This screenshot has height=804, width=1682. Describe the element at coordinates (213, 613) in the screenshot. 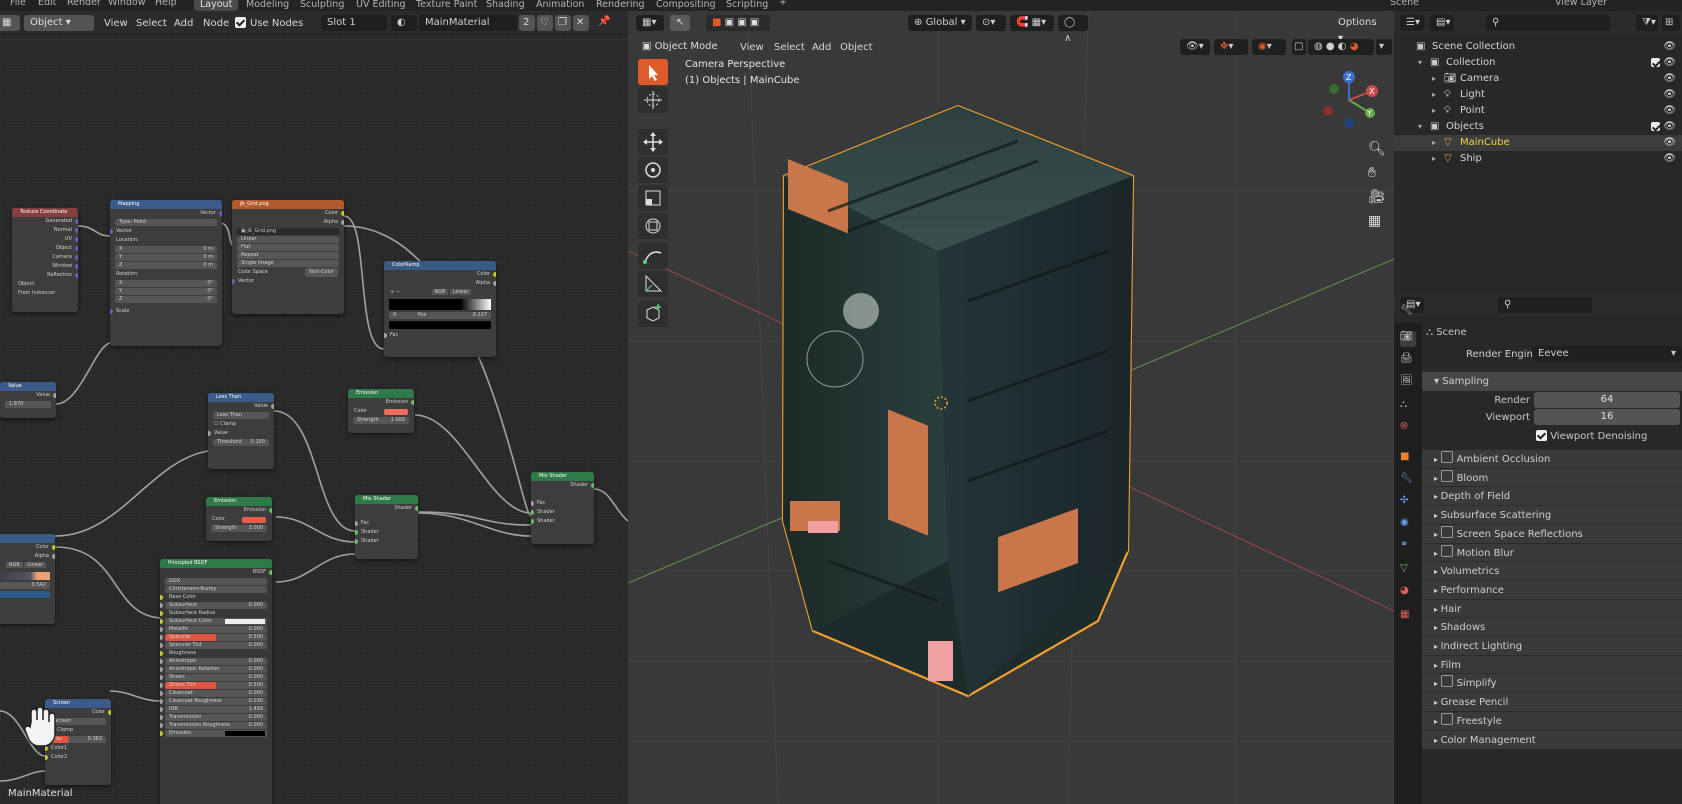

I see `bsdf-input-row: Subsurface Radius` at that location.